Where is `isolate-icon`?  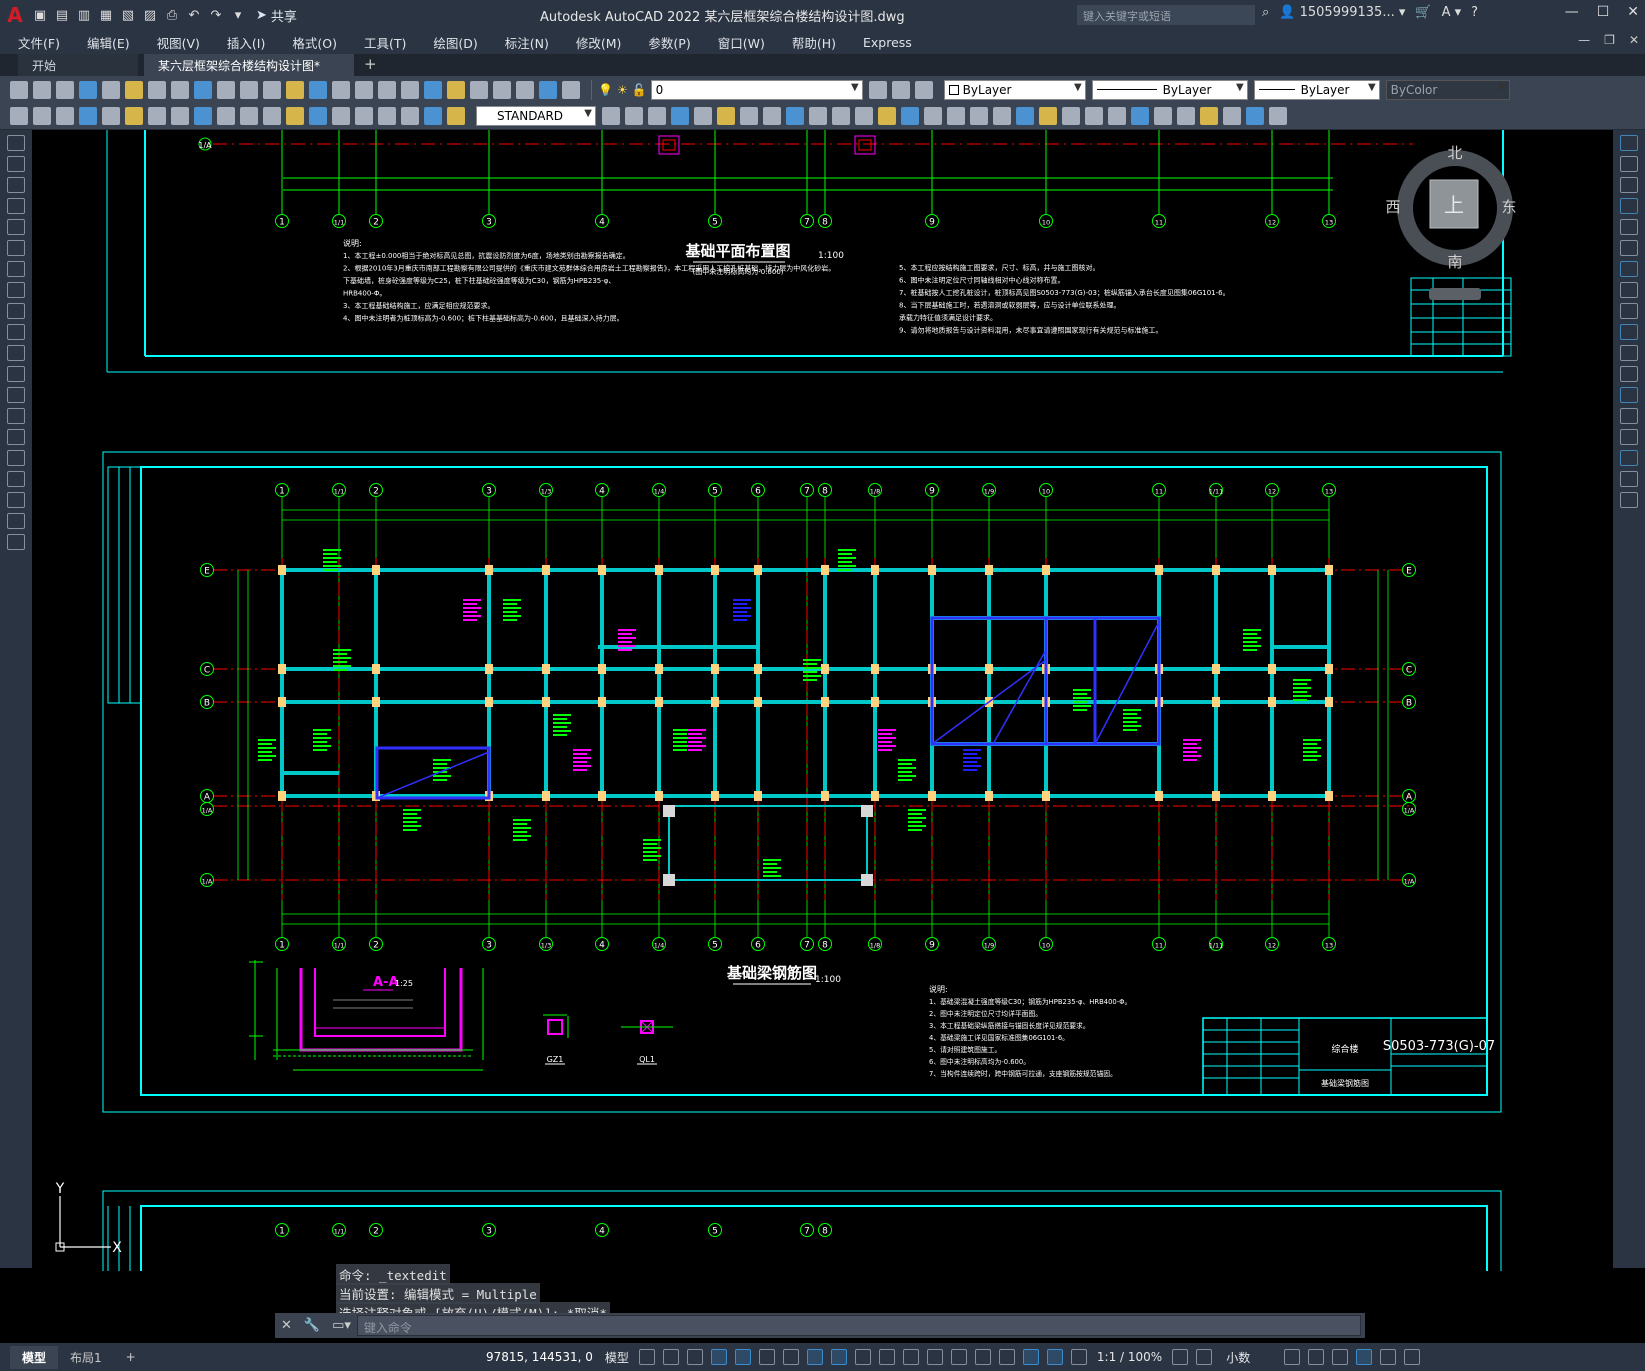 isolate-icon is located at coordinates (1316, 1357).